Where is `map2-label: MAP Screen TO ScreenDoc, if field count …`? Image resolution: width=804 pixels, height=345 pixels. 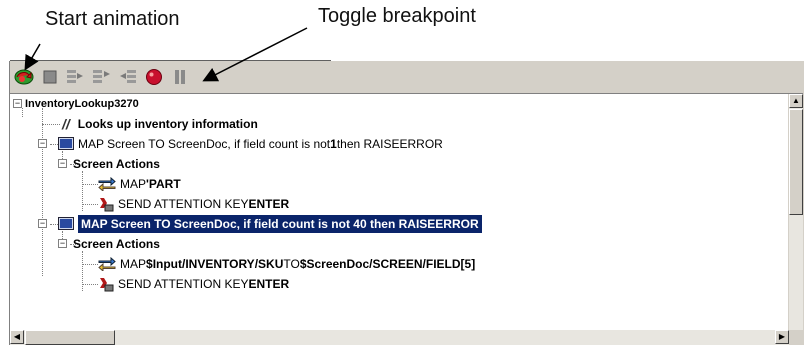 map2-label: MAP Screen TO ScreenDoc, if field count … is located at coordinates (280, 224).